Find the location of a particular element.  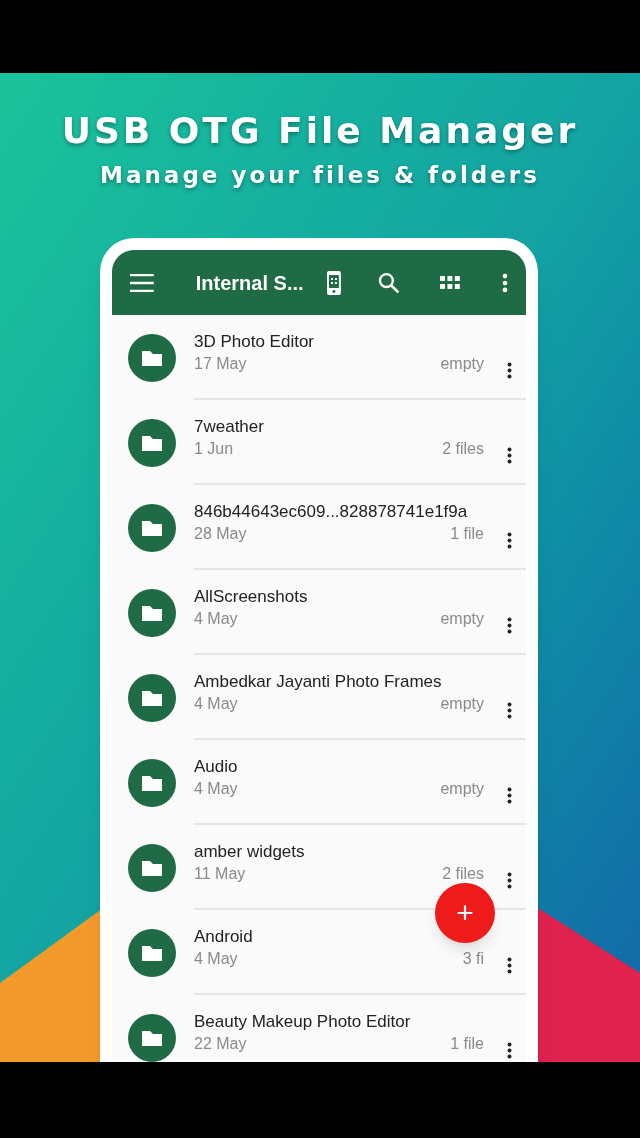

folder-name: Beauty Makeup Photo Editor is located at coordinates (302, 1021).